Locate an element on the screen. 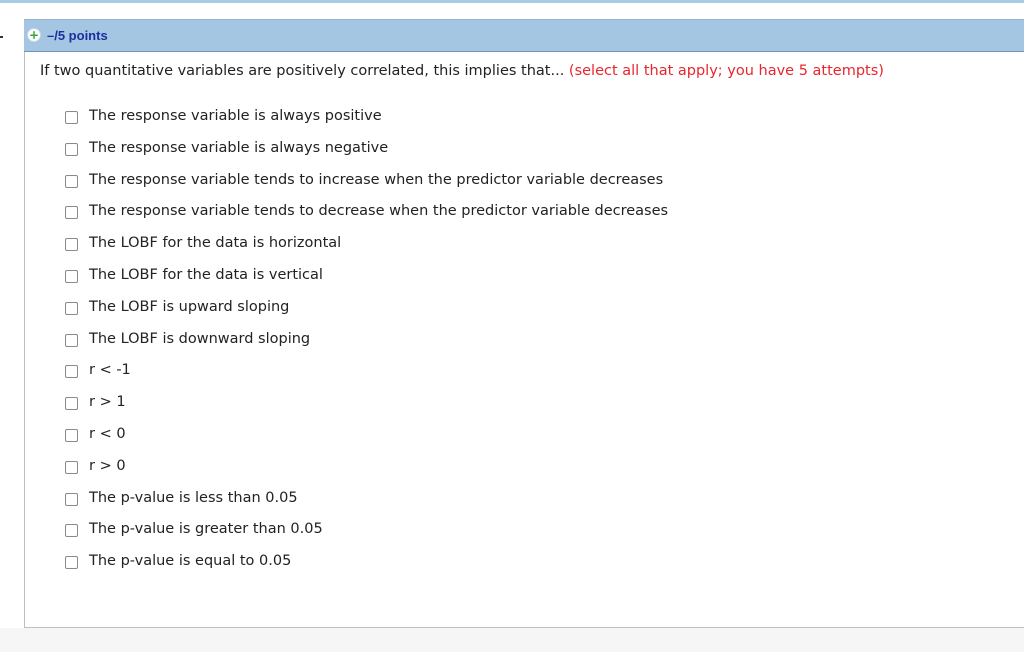 The width and height of the screenshot is (1024, 652). answer-option: The LOBF for the data is vertical is located at coordinates (366, 282).